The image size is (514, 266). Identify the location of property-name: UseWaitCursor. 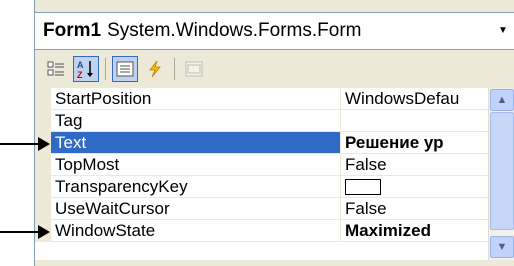
(196, 209).